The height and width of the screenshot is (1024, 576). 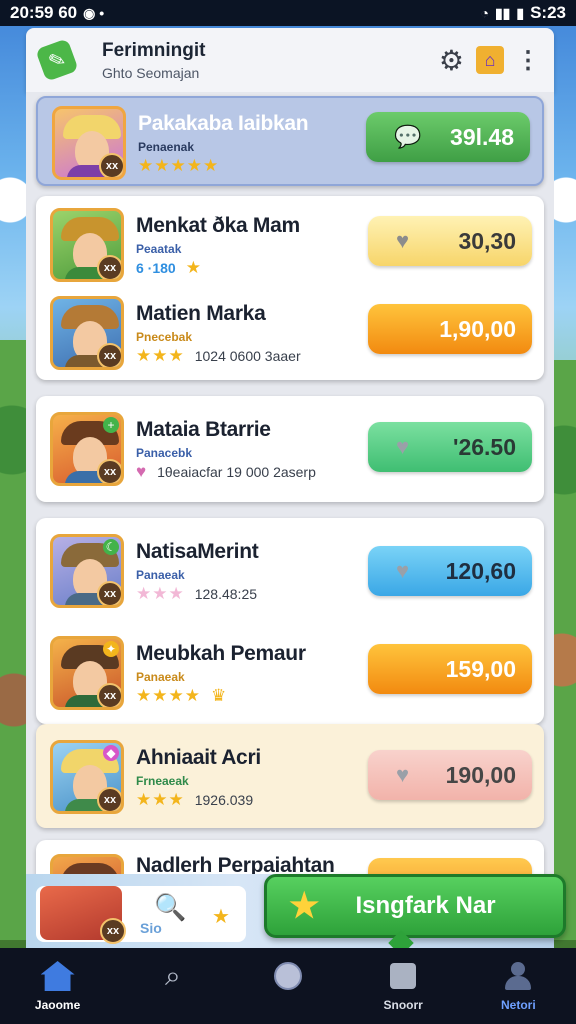 I want to click on rating-stars: ★★★★★, so click(x=179, y=165).